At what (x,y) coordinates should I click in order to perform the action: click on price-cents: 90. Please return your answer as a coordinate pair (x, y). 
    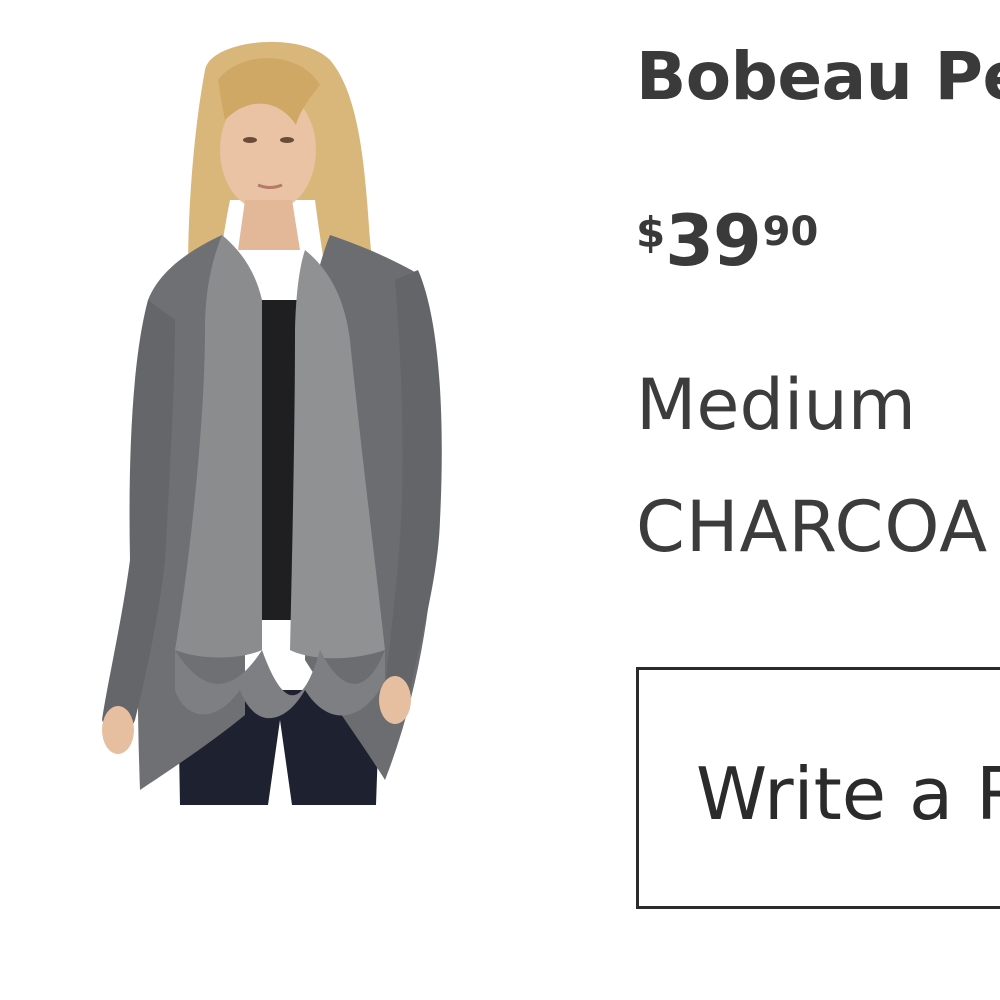
    Looking at the image, I should click on (790, 232).